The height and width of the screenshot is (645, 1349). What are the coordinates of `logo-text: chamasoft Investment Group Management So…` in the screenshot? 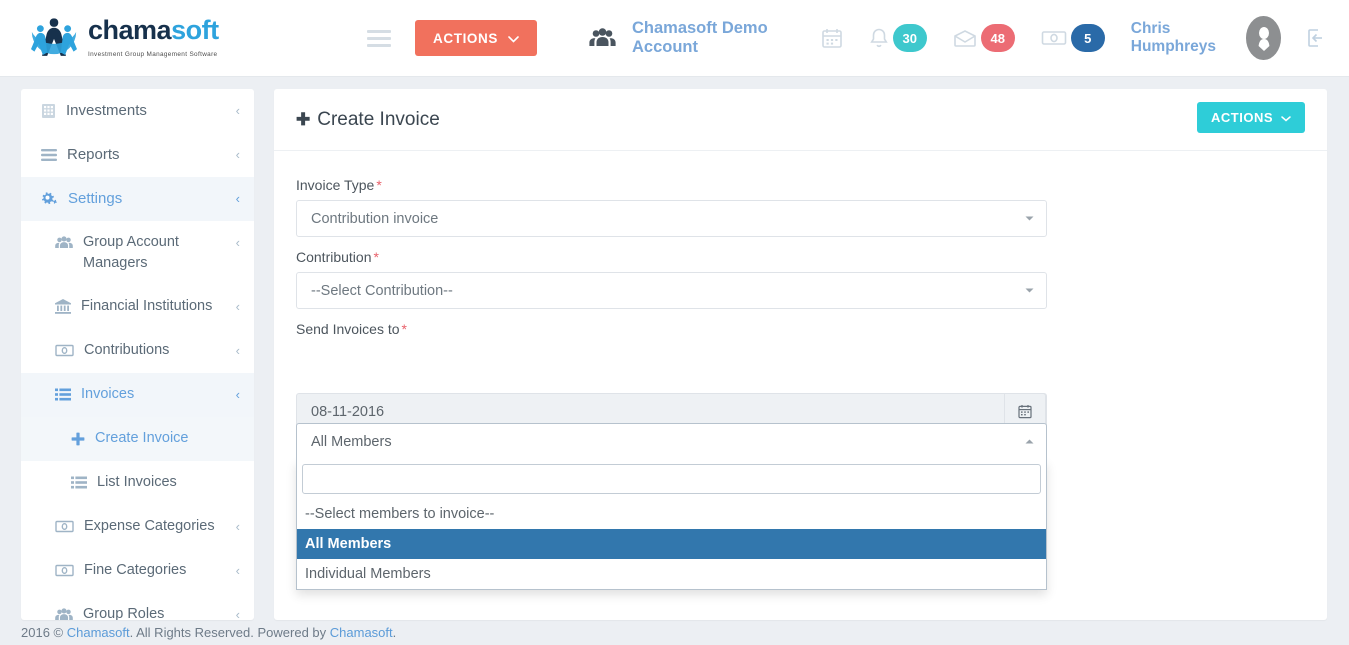 It's located at (210, 37).